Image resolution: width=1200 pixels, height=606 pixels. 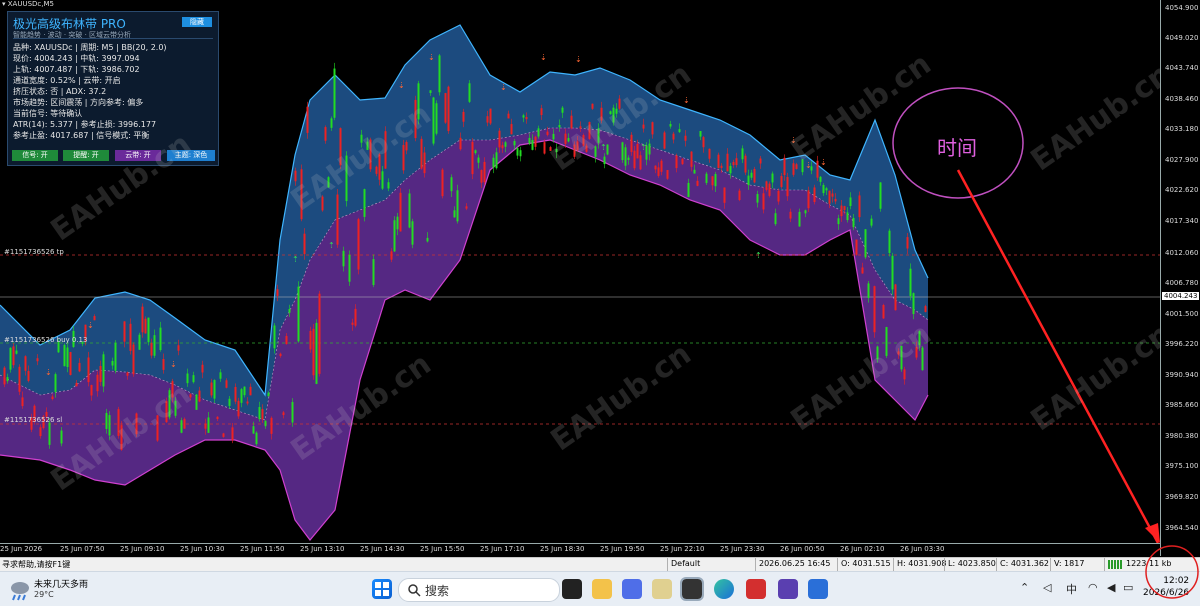 I want to click on send-icon: ◁, so click(x=1047, y=587).